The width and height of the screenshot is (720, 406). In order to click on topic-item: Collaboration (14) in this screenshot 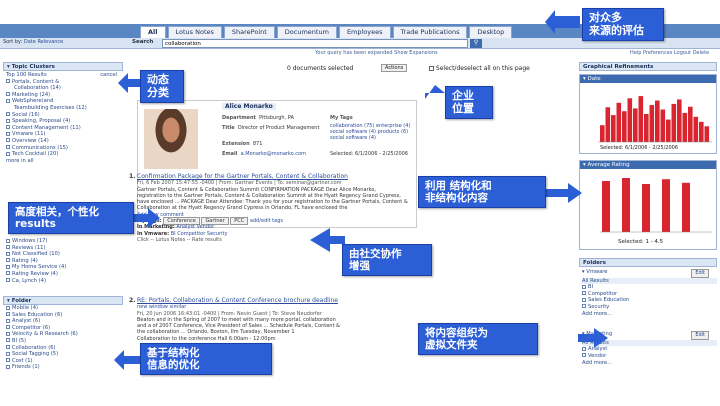, I will do `click(64, 88)`.